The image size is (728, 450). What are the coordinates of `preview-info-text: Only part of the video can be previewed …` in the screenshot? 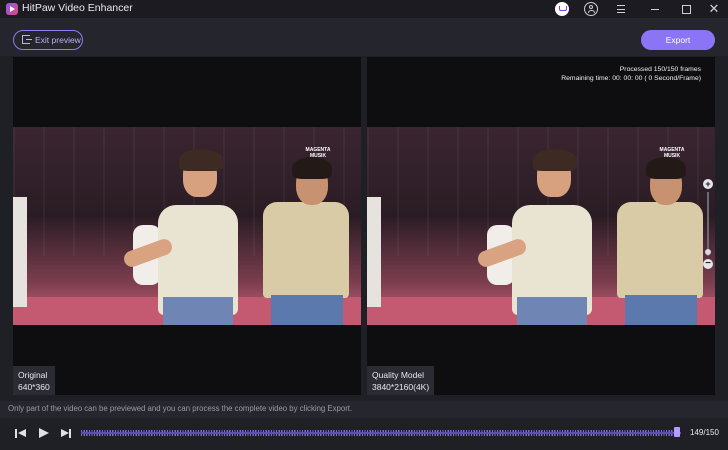 It's located at (180, 408).